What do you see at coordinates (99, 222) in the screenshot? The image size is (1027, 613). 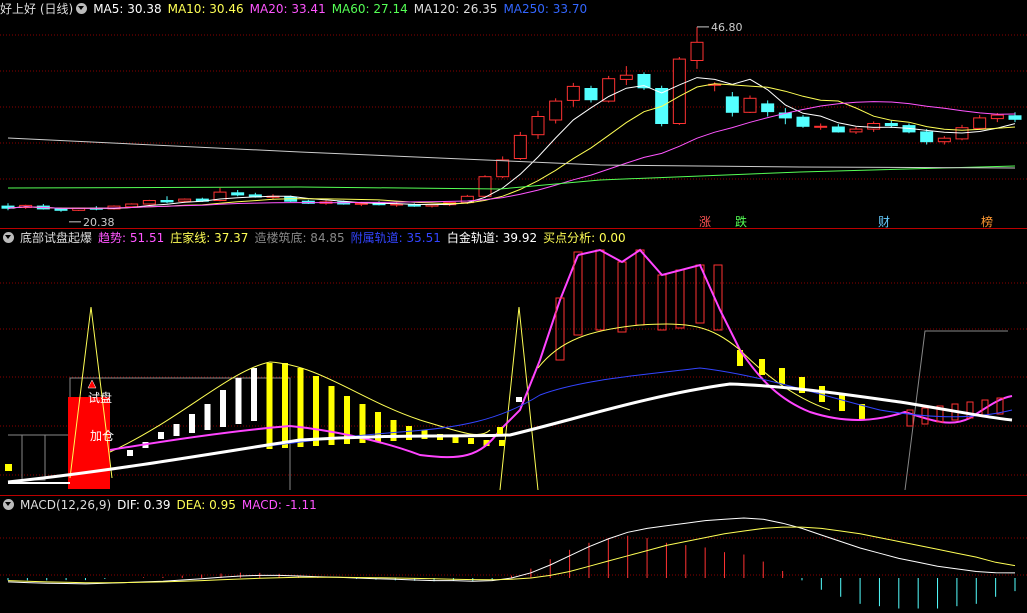 I see `low-label: 20.38` at bounding box center [99, 222].